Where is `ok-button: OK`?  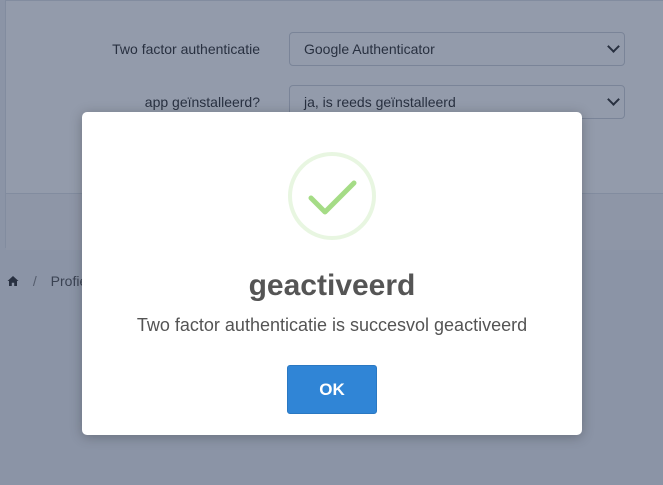
ok-button: OK is located at coordinates (332, 389).